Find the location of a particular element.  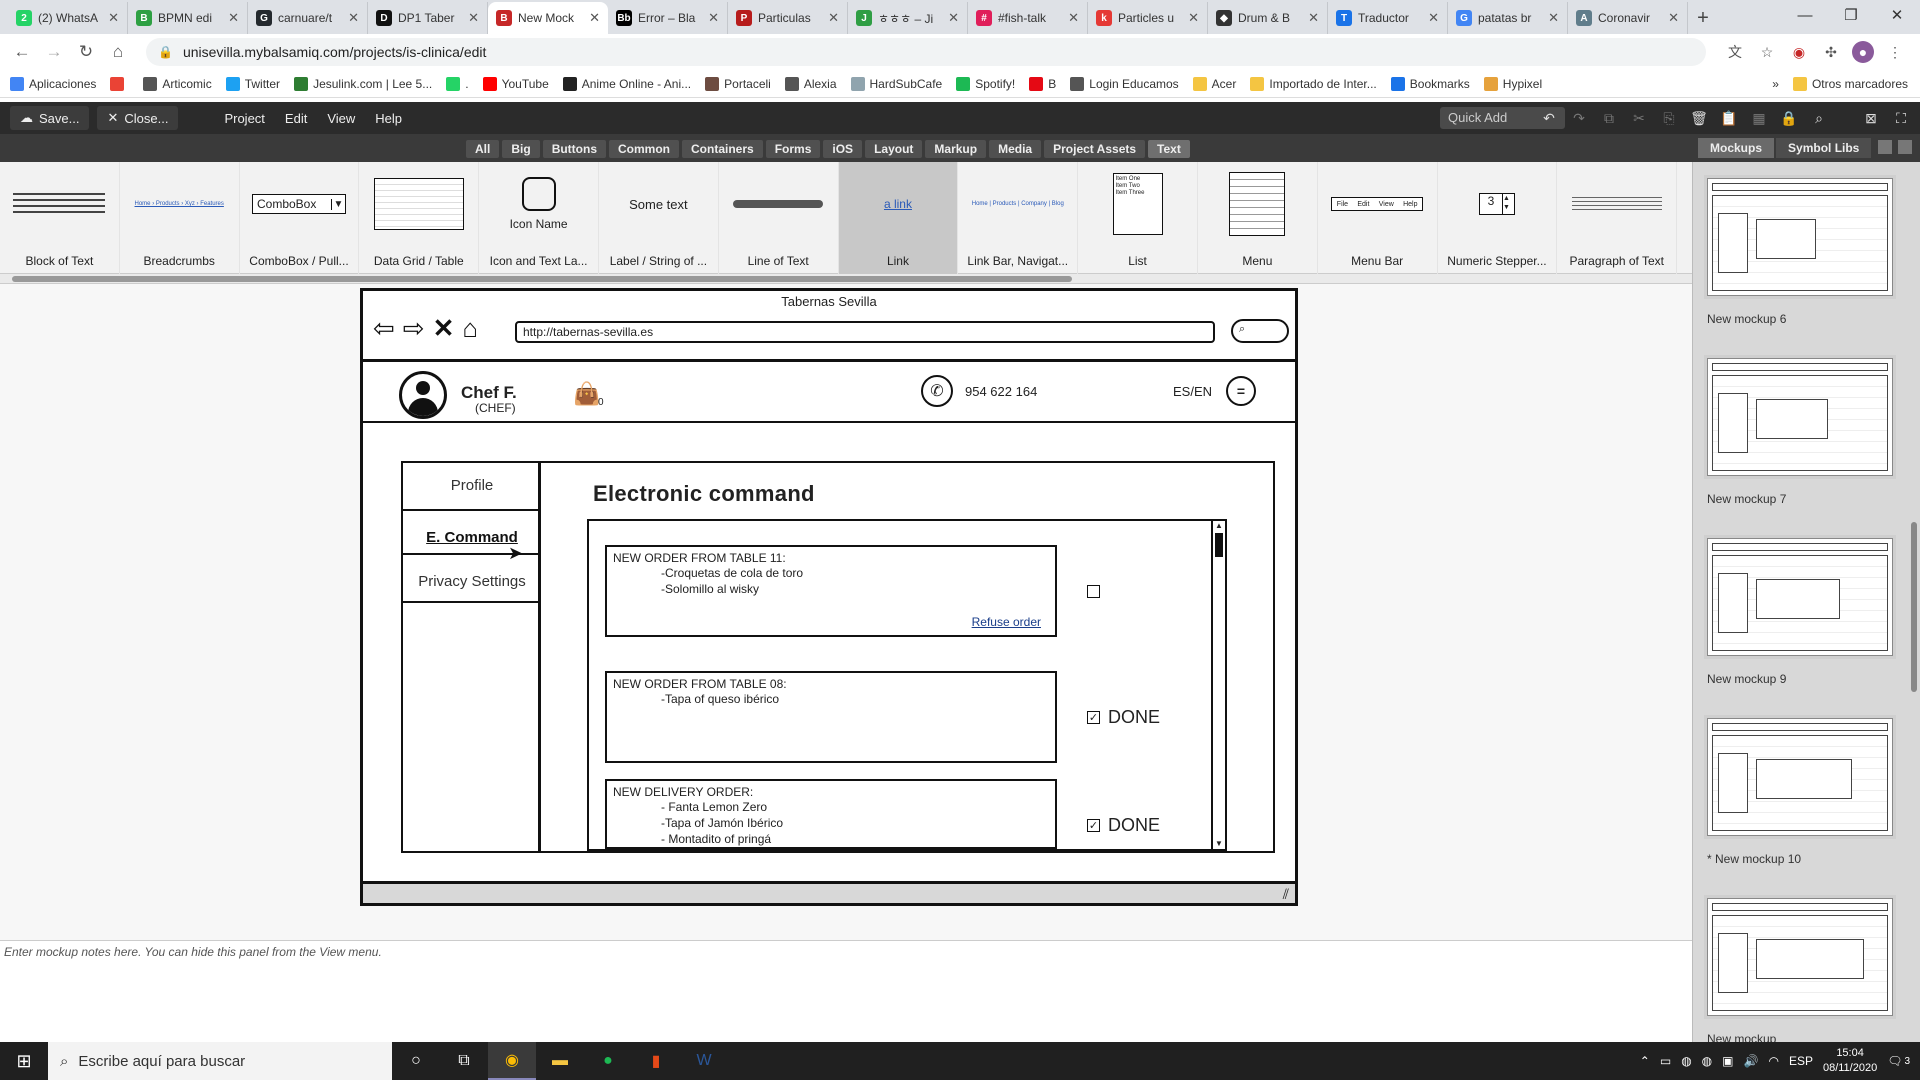

panel-tab: Mockups is located at coordinates (1736, 148).